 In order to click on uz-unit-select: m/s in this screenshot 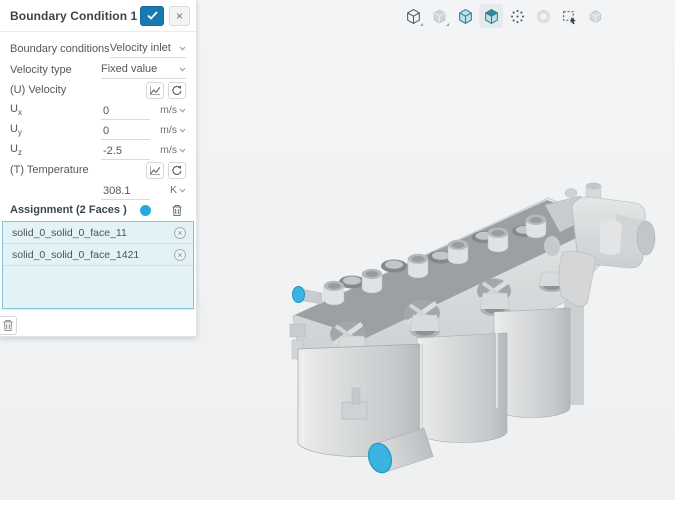, I will do `click(168, 150)`.